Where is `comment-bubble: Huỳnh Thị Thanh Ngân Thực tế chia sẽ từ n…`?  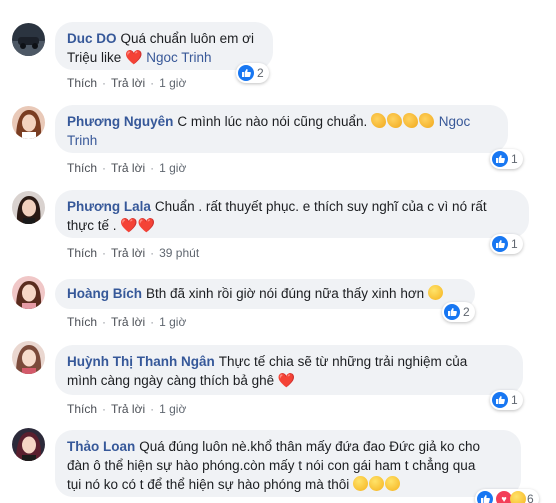 comment-bubble: Huỳnh Thị Thanh Ngân Thực tế chia sẽ từ n… is located at coordinates (289, 370).